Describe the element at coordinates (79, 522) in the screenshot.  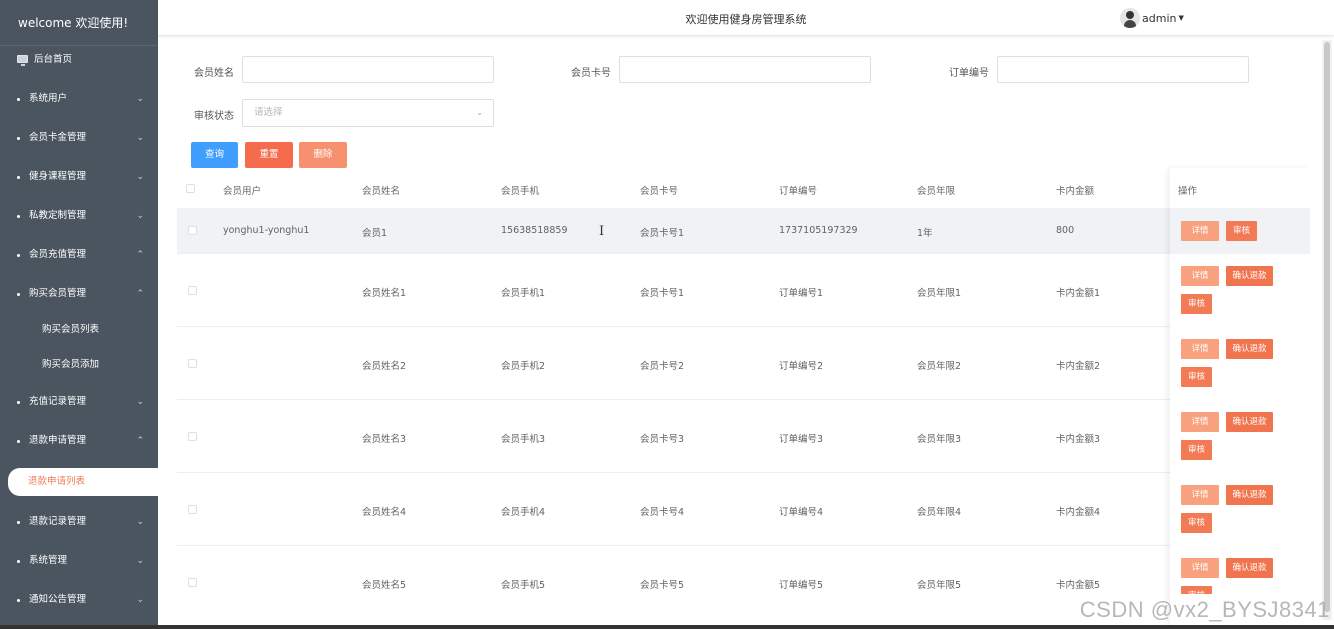
I see `sidebar-item-refund-records: 退款记录管理 ⌄` at that location.